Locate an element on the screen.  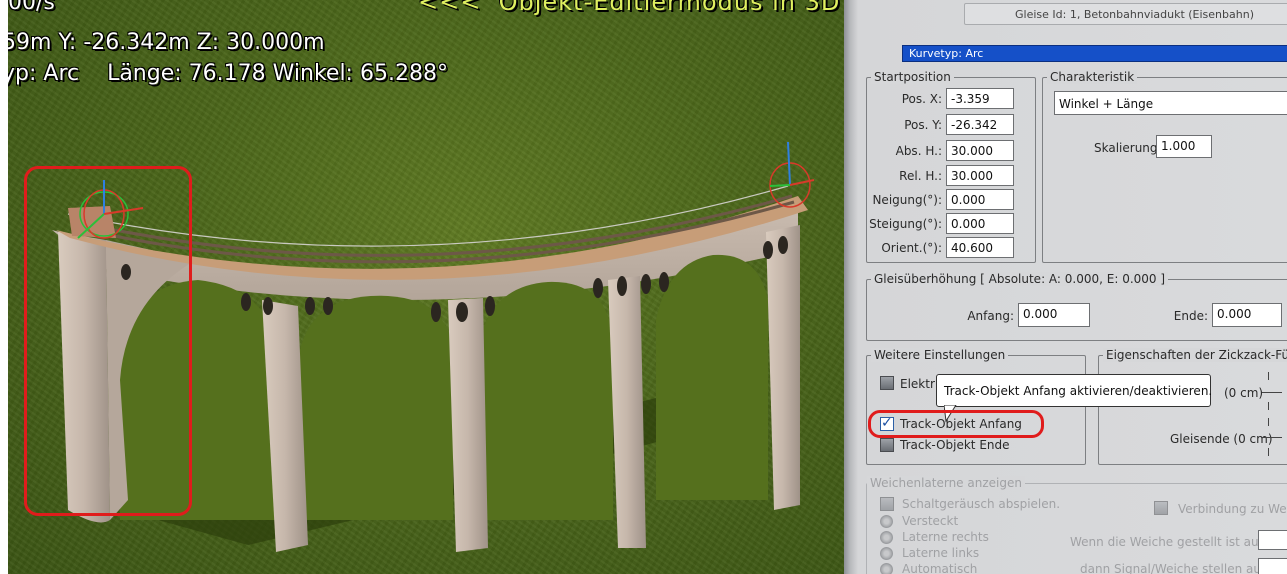
pos-y-label: Pos. Y: is located at coordinates (923, 125).